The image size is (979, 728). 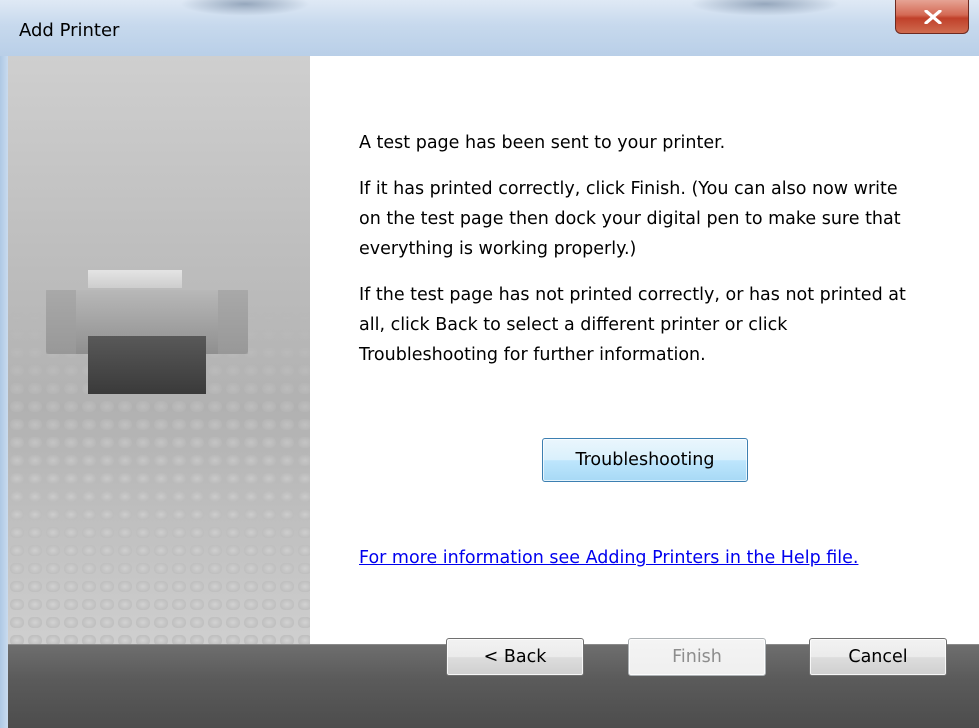 I want to click on back-button: < Back, so click(x=515, y=657).